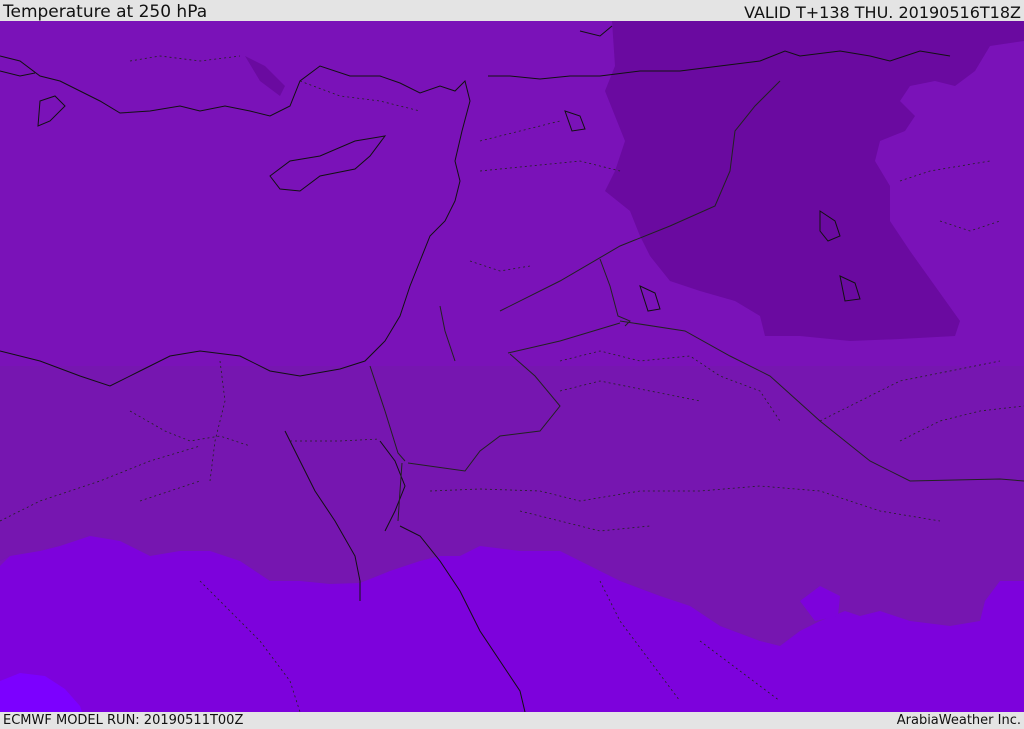 The width and height of the screenshot is (1024, 729). Describe the element at coordinates (882, 12) in the screenshot. I see `valid-time-label: VALID T+138 THU. 20190516T18Z` at that location.